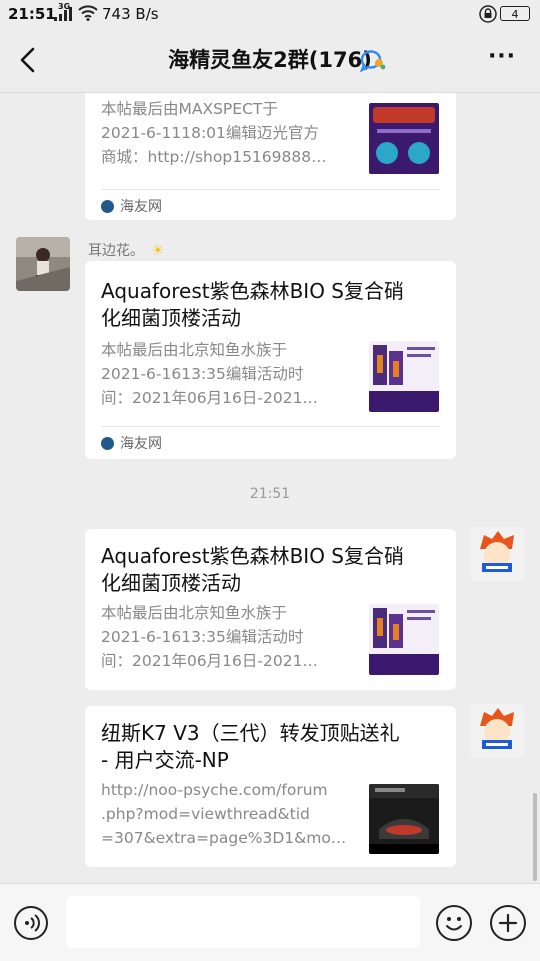 The height and width of the screenshot is (961, 540). Describe the element at coordinates (502, 59) in the screenshot. I see `more-dots-icon: ···` at that location.